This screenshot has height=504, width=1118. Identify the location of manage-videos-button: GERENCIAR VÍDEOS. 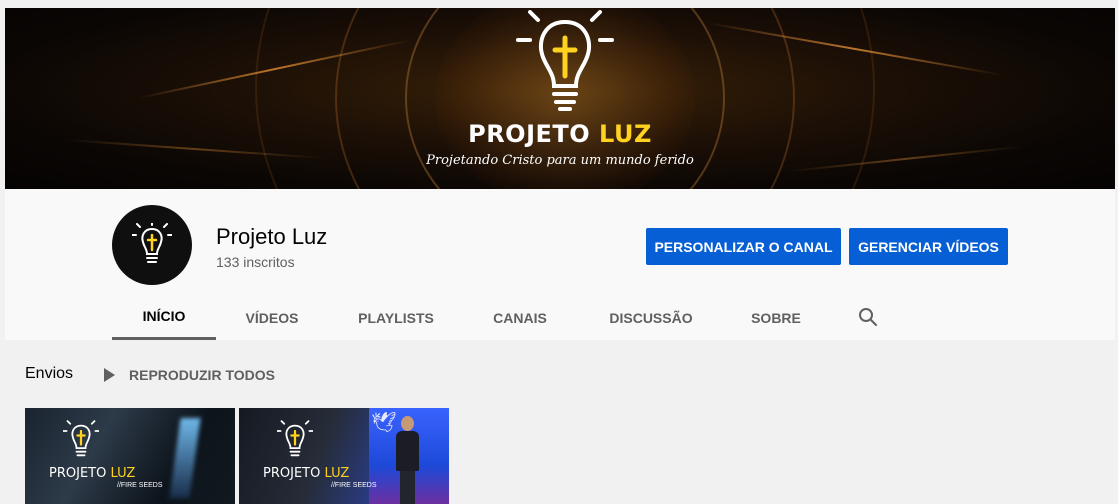
(928, 246).